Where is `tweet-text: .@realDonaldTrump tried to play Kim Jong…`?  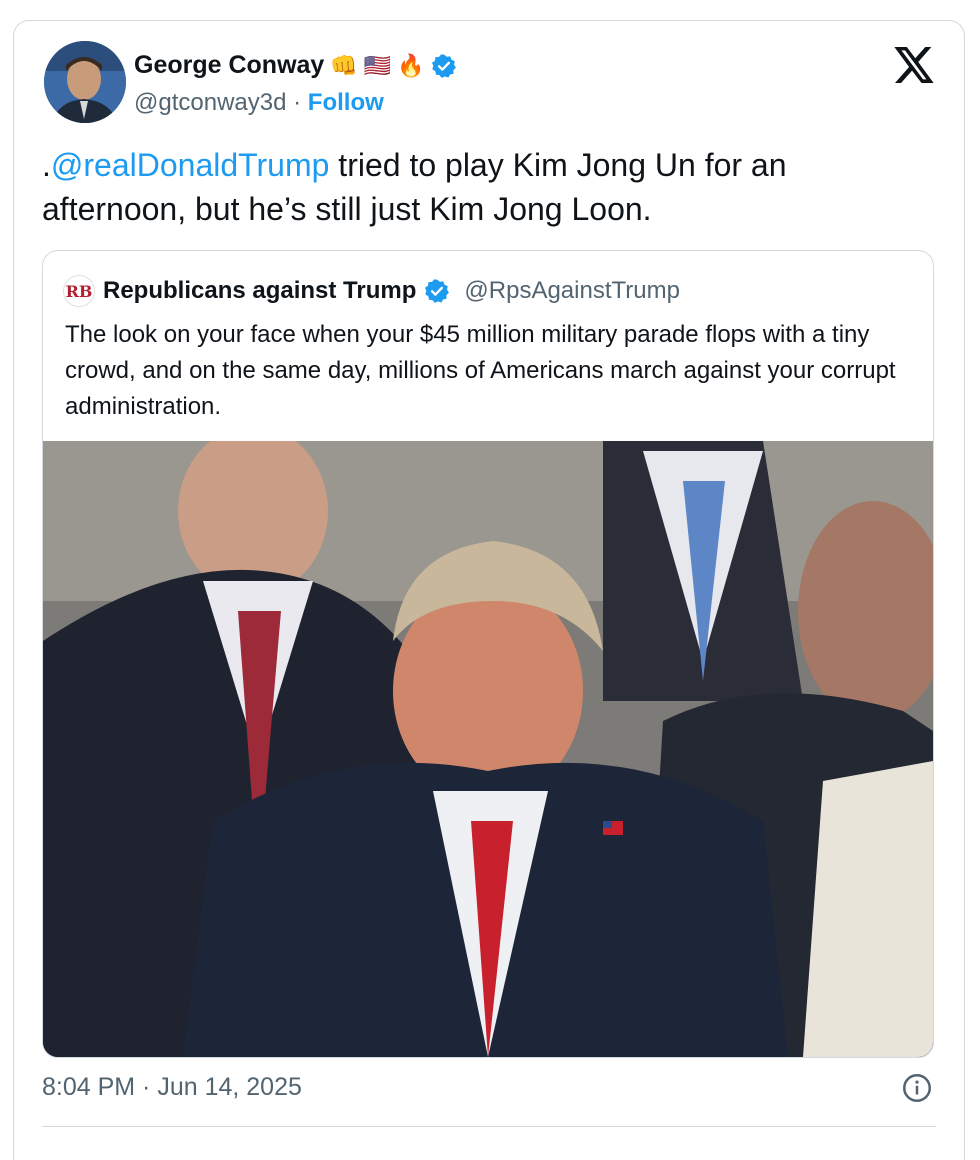
tweet-text: .@realDonaldTrump tried to play Kim Jong… is located at coordinates (482, 187).